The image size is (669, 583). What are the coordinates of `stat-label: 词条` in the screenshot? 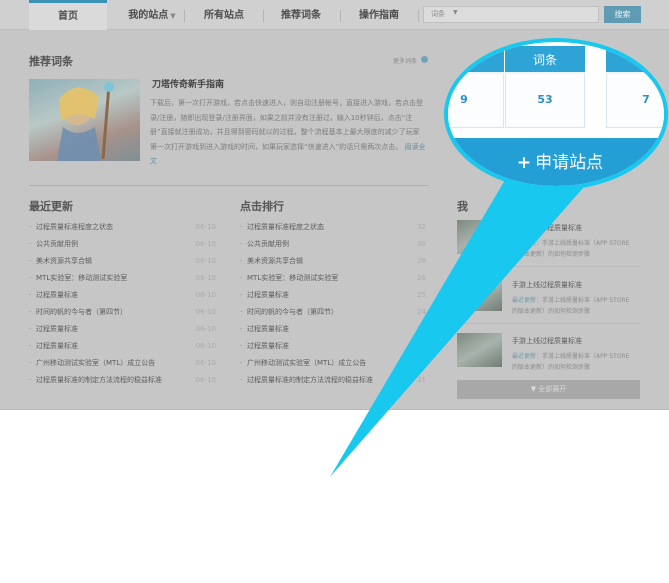 It's located at (545, 60).